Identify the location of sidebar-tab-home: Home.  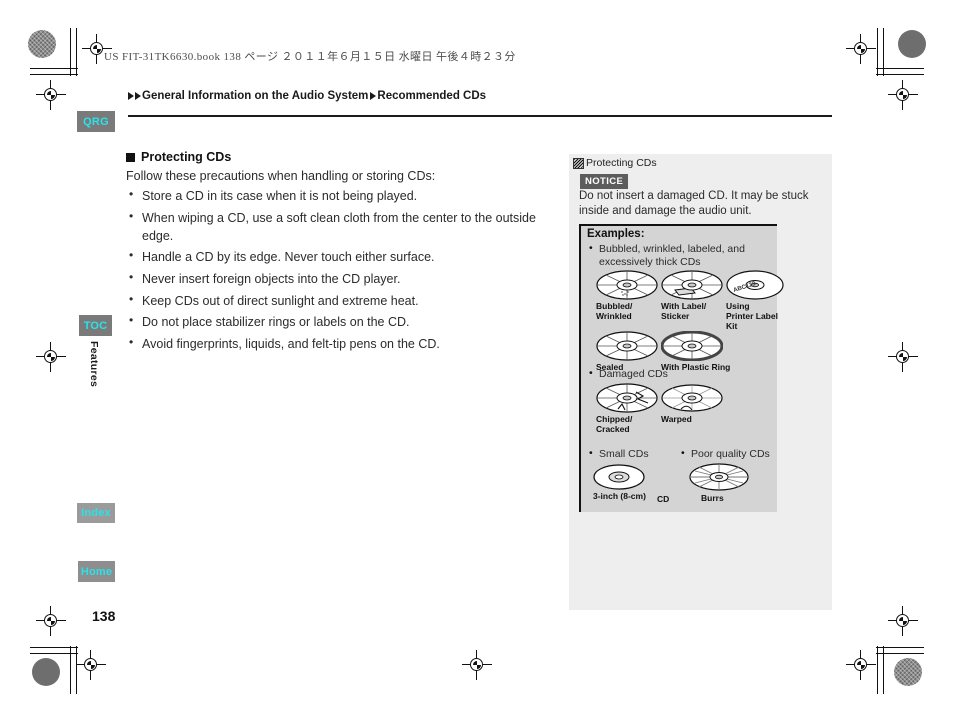
(96, 571).